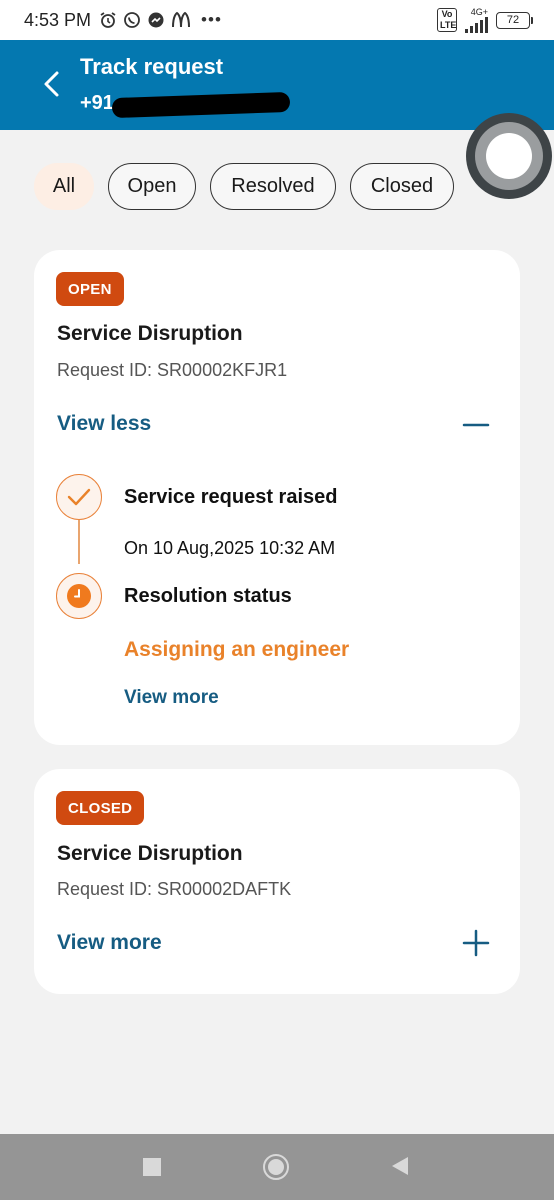 Image resolution: width=554 pixels, height=1200 pixels. I want to click on app-header: Track request +91, so click(277, 85).